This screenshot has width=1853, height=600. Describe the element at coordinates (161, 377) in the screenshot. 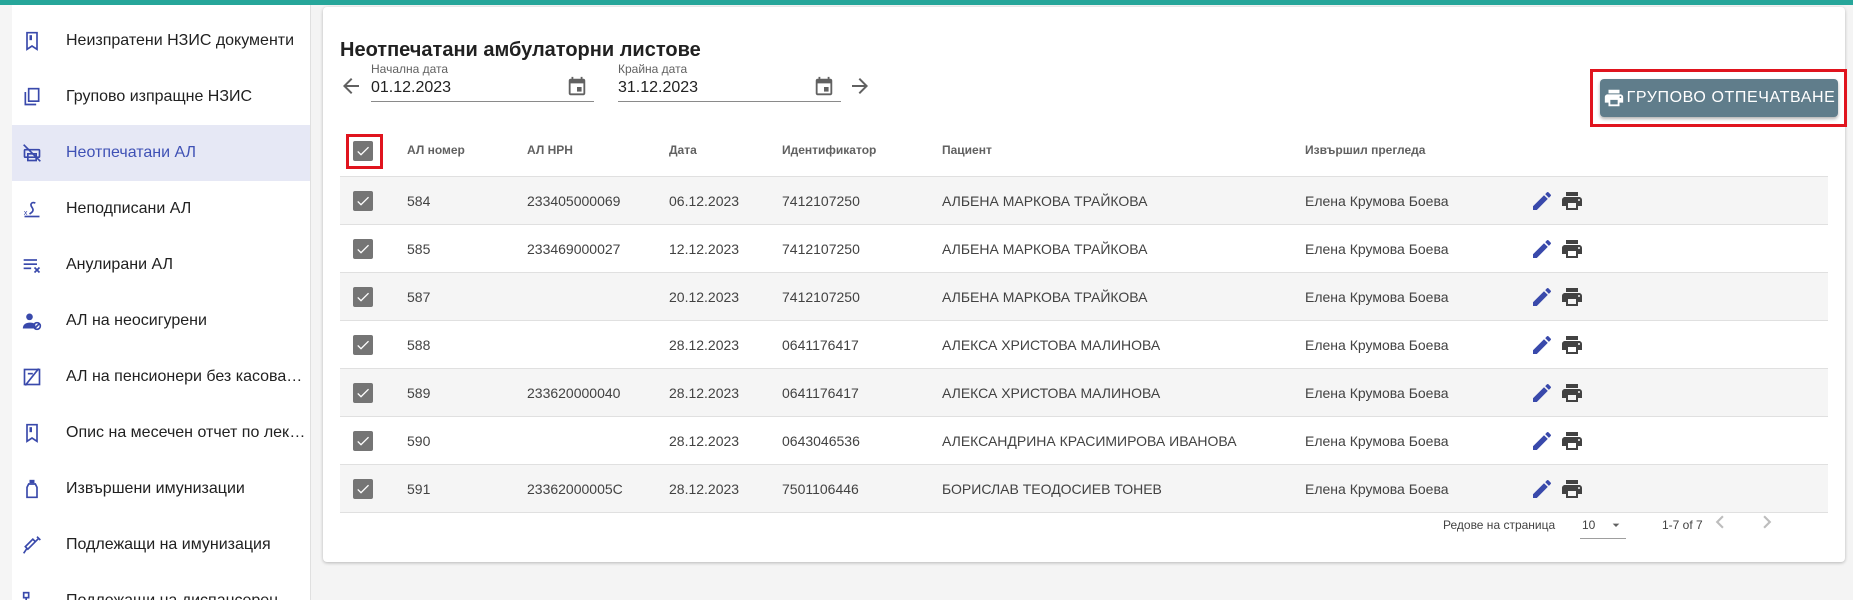

I see `sidebar-item-pensioners: АЛ на пенсионери без касова бележка` at that location.